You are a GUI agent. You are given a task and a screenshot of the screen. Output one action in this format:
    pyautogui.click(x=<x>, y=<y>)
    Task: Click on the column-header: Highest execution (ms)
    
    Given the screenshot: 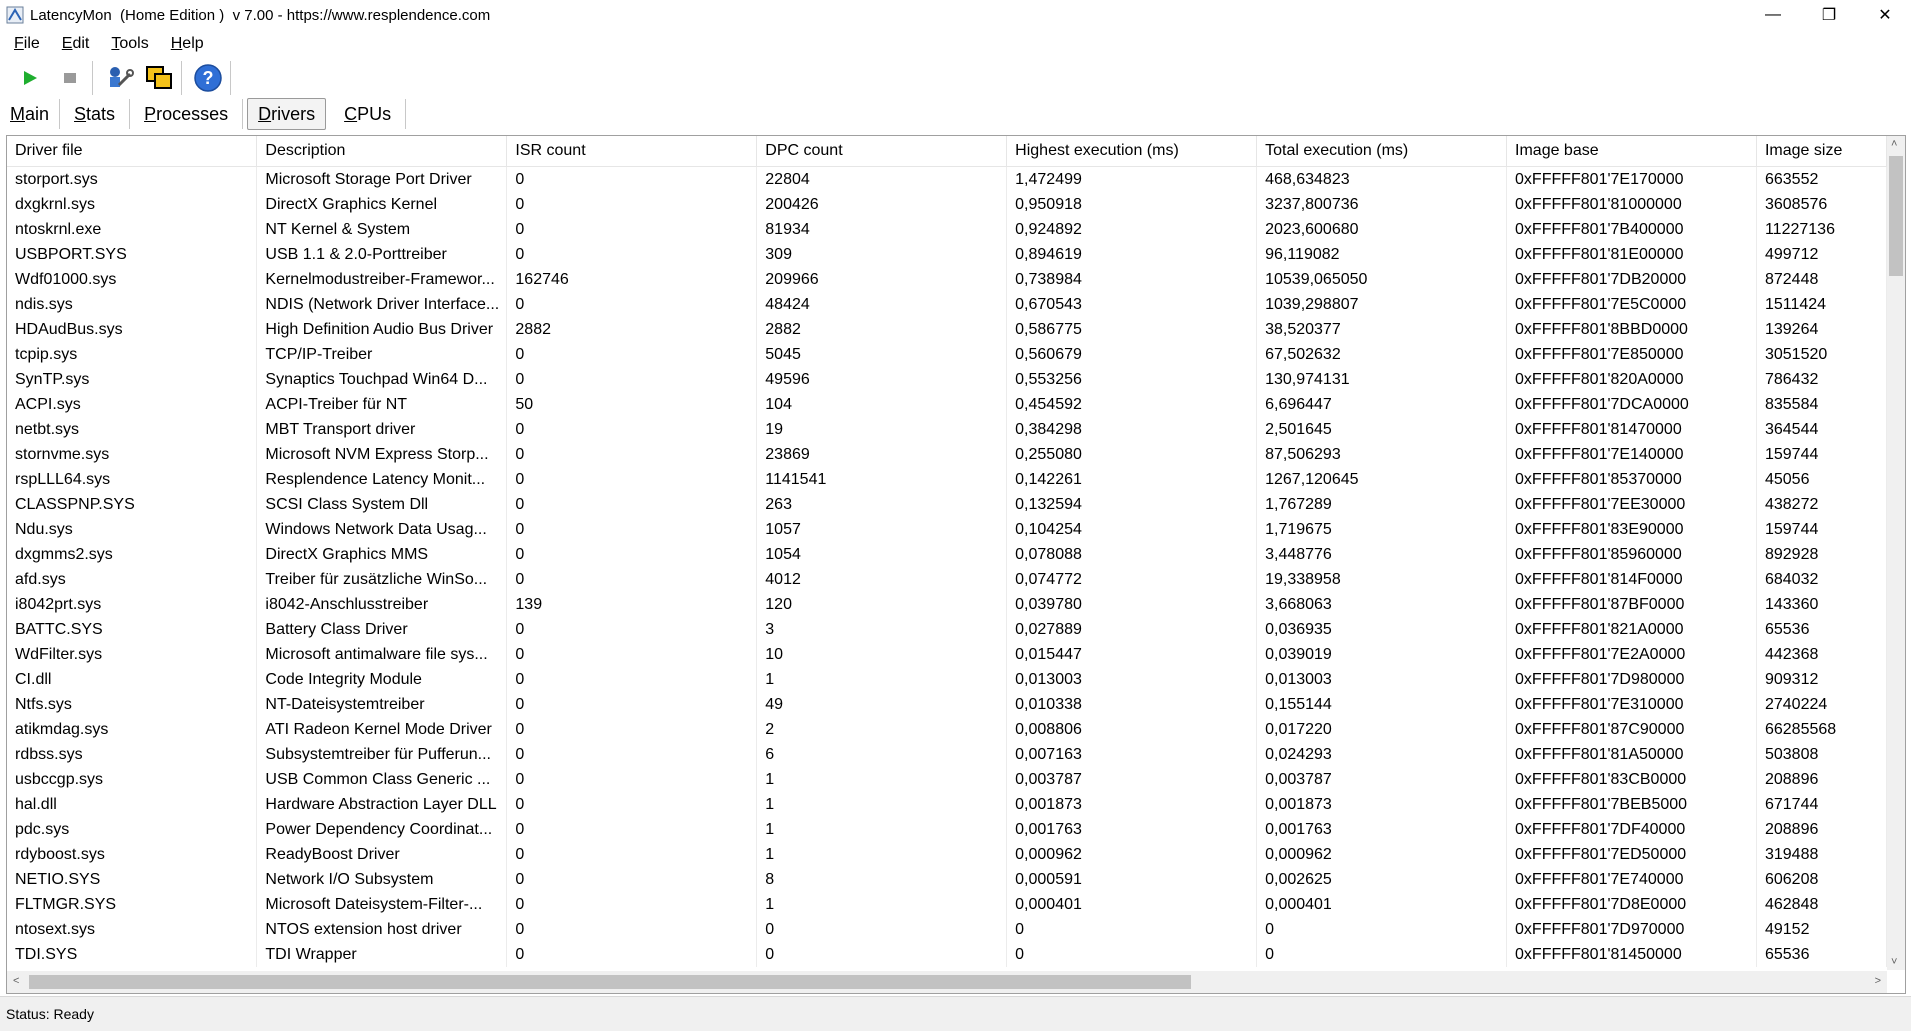 What is the action you would take?
    pyautogui.click(x=1132, y=151)
    